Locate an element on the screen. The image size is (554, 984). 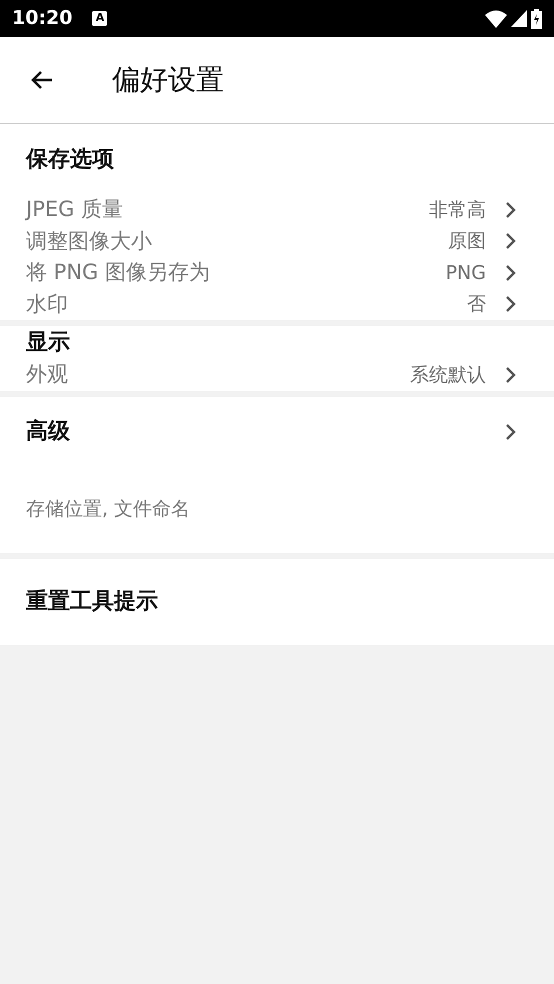
setting-subtitle: 存储位置, 文件命名 is located at coordinates (108, 509).